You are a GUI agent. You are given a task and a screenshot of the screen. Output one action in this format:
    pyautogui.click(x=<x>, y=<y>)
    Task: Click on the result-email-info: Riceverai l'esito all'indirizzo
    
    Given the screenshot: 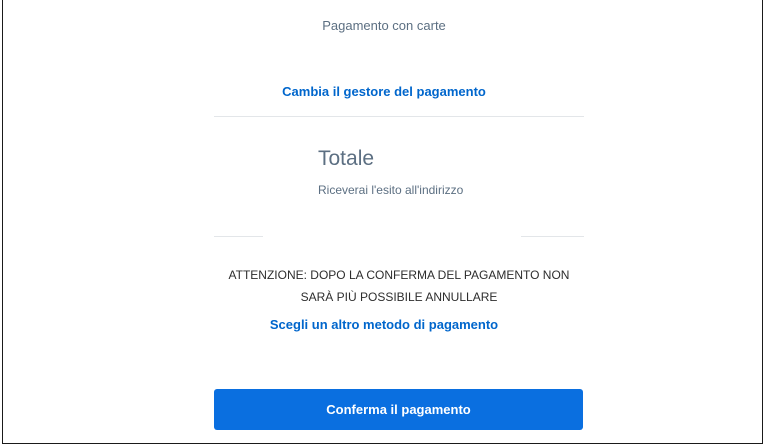 What is the action you would take?
    pyautogui.click(x=391, y=190)
    